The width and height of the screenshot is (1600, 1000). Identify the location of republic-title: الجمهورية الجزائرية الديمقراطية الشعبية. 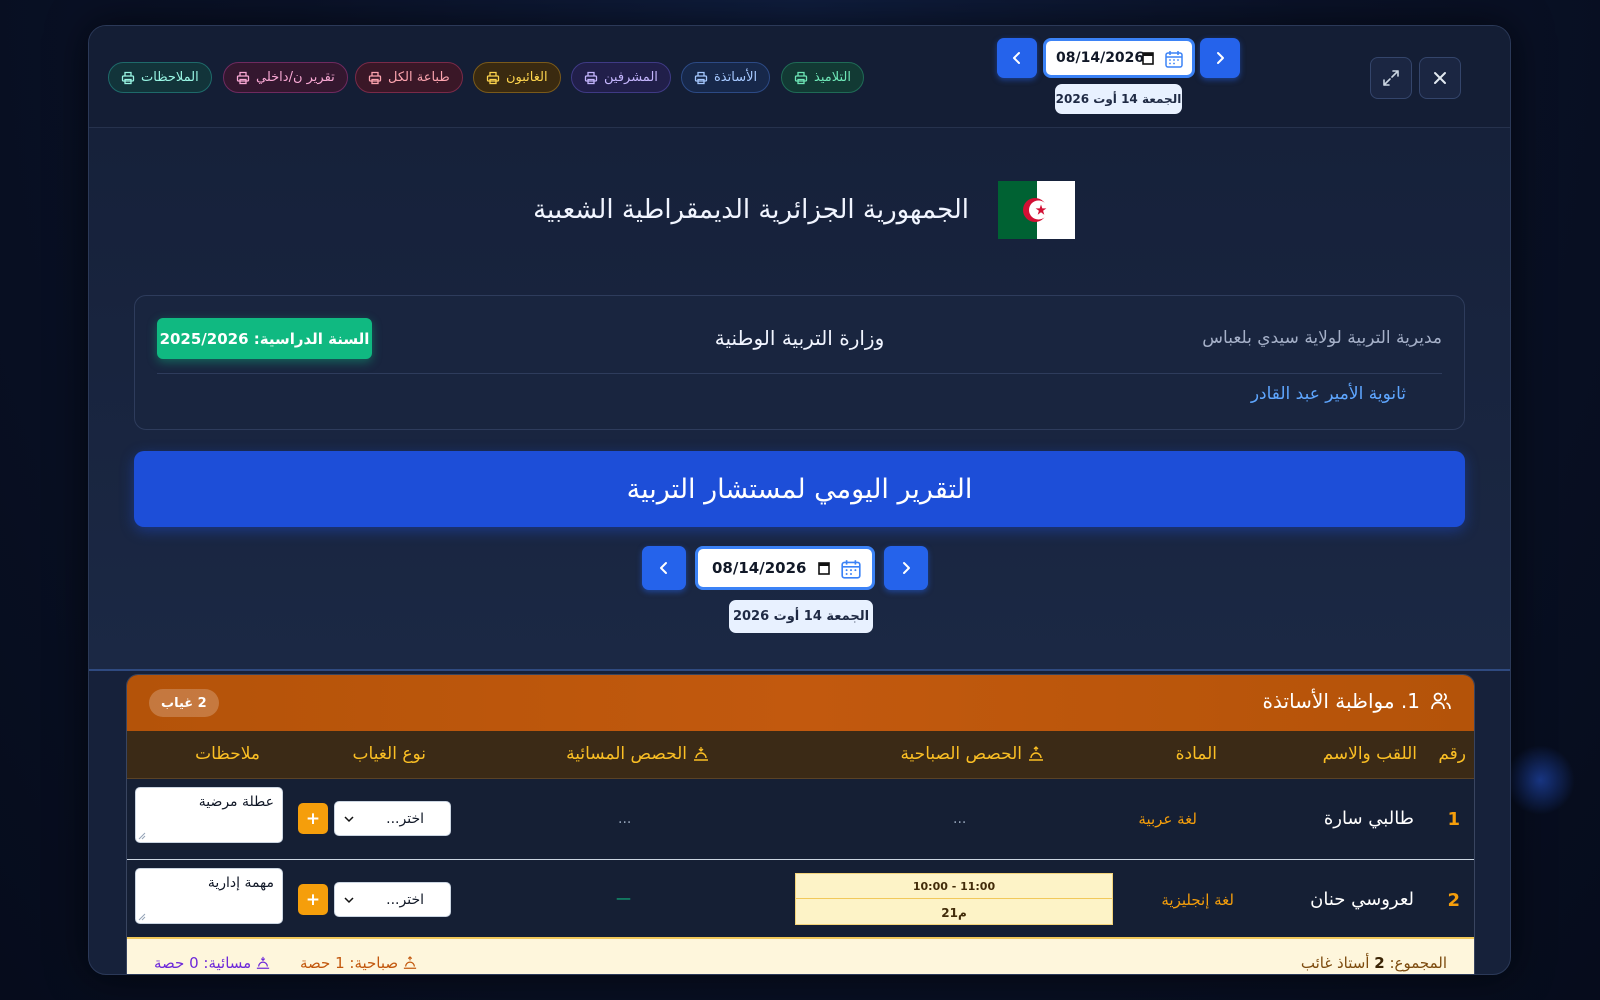
(751, 210).